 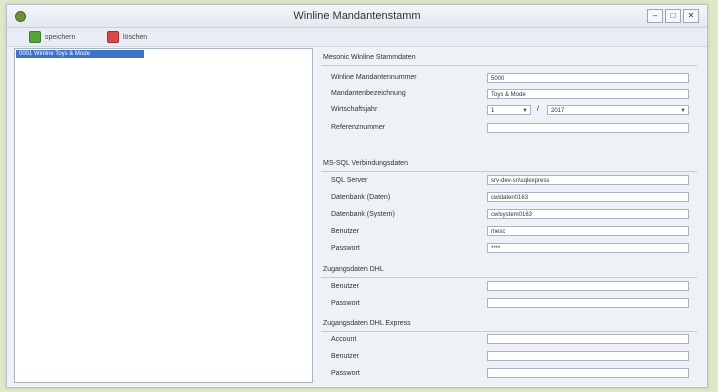 I want to click on delete-button: löschen, so click(x=127, y=37).